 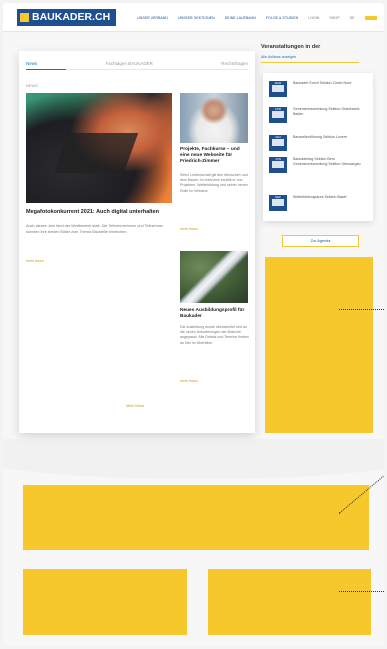 What do you see at coordinates (320, 197) in the screenshot?
I see `event-text: Weiterbildungskurs Sektion Basel` at bounding box center [320, 197].